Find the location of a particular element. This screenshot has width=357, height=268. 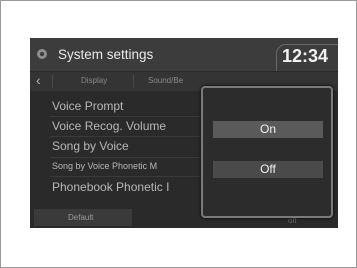

tab-sound: Sound/Be is located at coordinates (176, 80).